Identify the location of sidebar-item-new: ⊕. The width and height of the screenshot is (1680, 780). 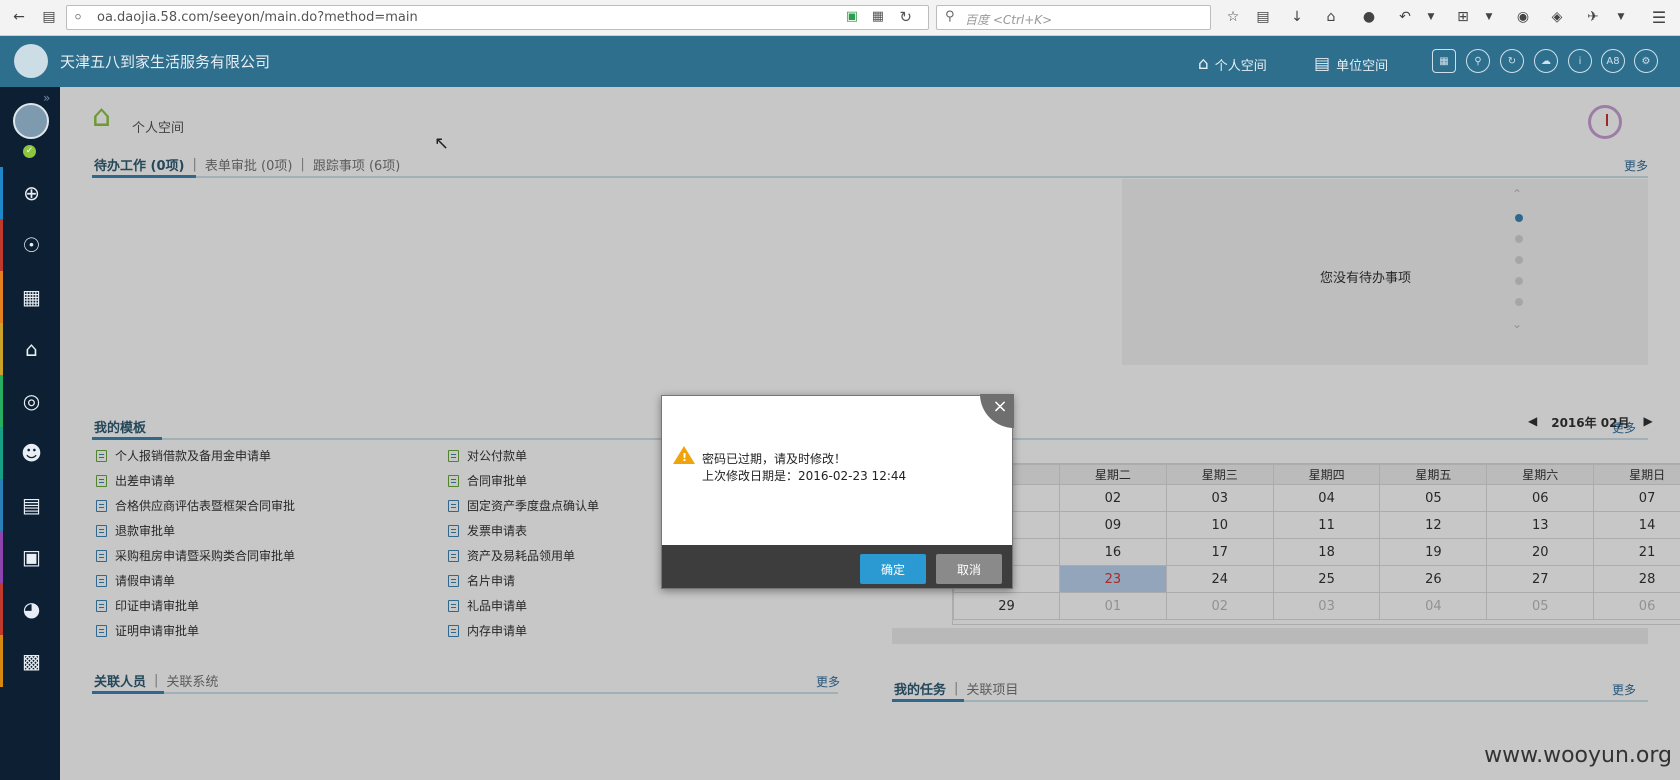
(30, 193).